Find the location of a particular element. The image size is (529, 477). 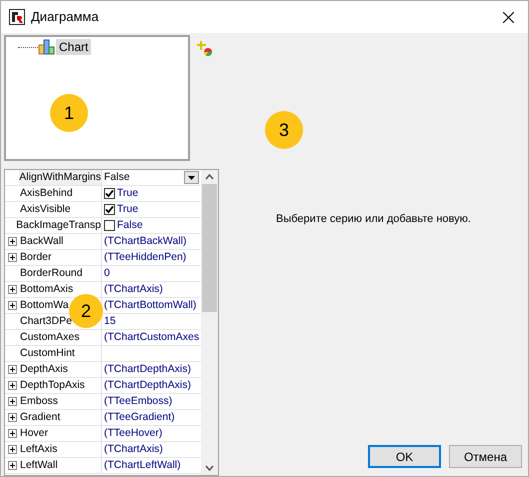

property-row: LeftWall (TChartLeftWall) is located at coordinates (103, 466).